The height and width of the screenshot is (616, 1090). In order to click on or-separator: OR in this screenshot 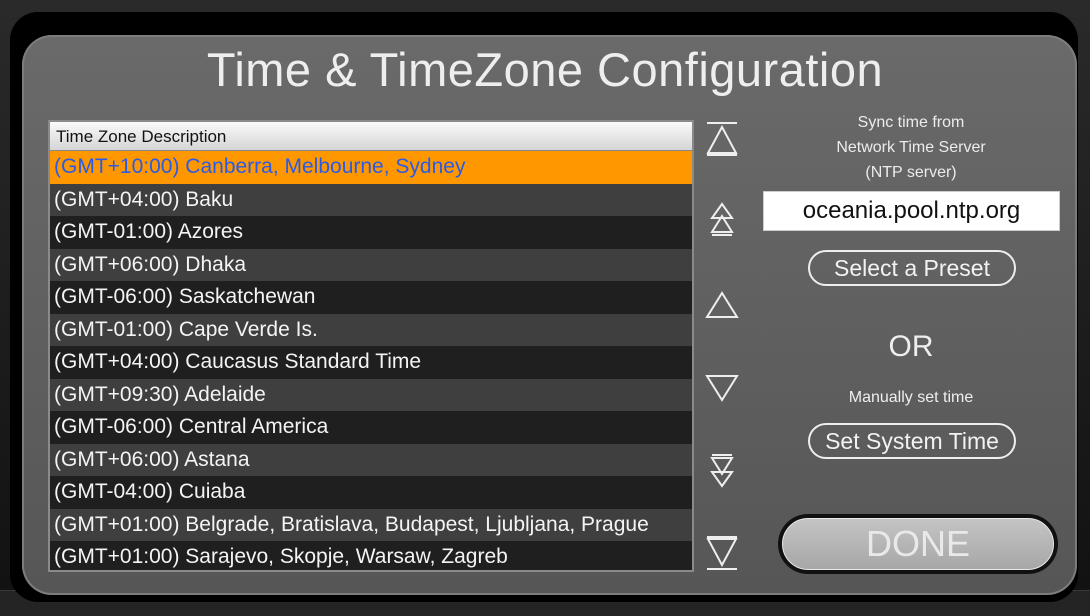, I will do `click(911, 346)`.